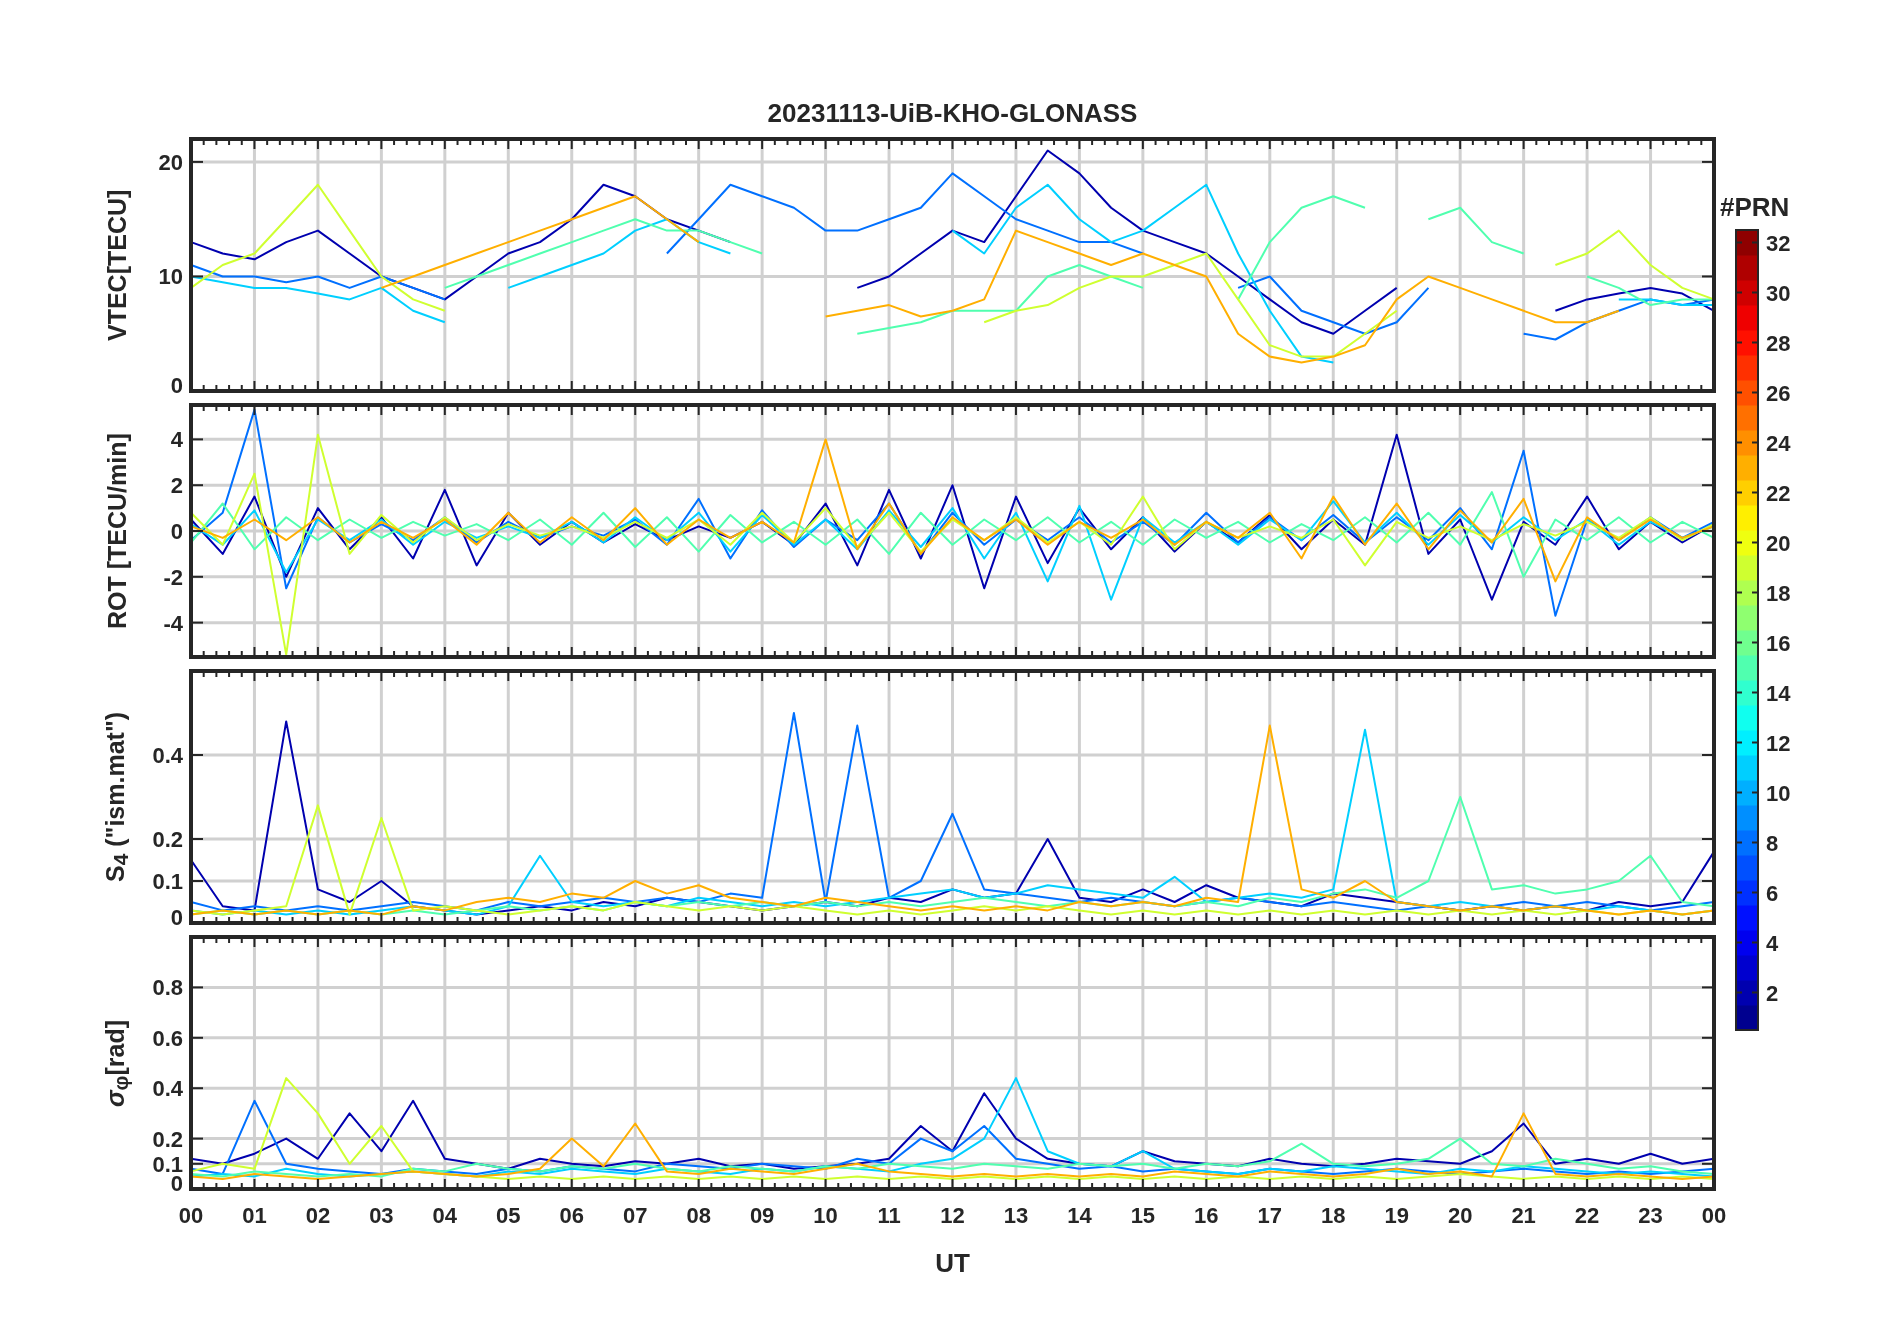 This screenshot has height=1330, width=1902. Describe the element at coordinates (952, 1263) in the screenshot. I see `x-axis-label: UT` at that location.